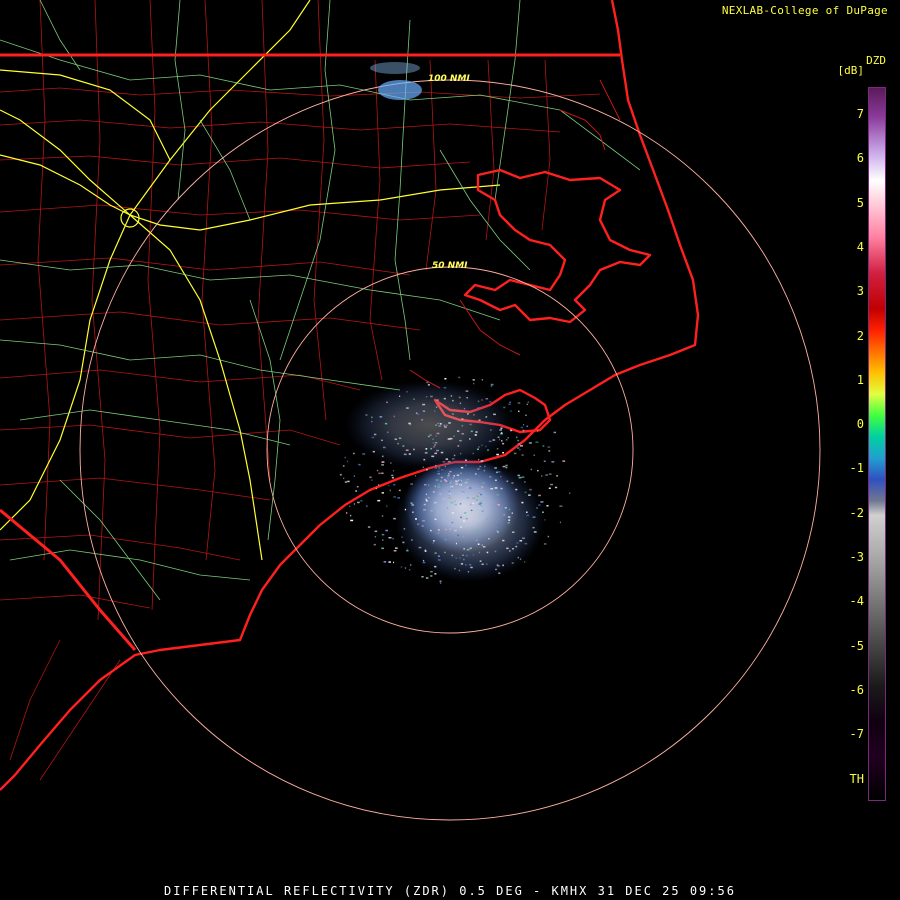 The image size is (900, 900). I want to click on credit-label: NEXLAB-College of DuPage, so click(804, 10).